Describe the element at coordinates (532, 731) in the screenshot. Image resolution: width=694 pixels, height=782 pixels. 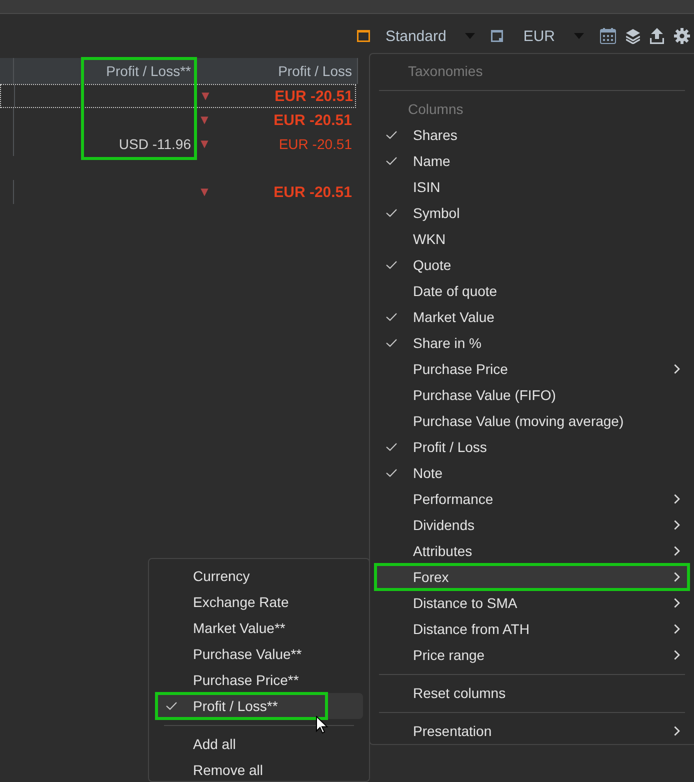
I see `menu-item: Presentation` at that location.